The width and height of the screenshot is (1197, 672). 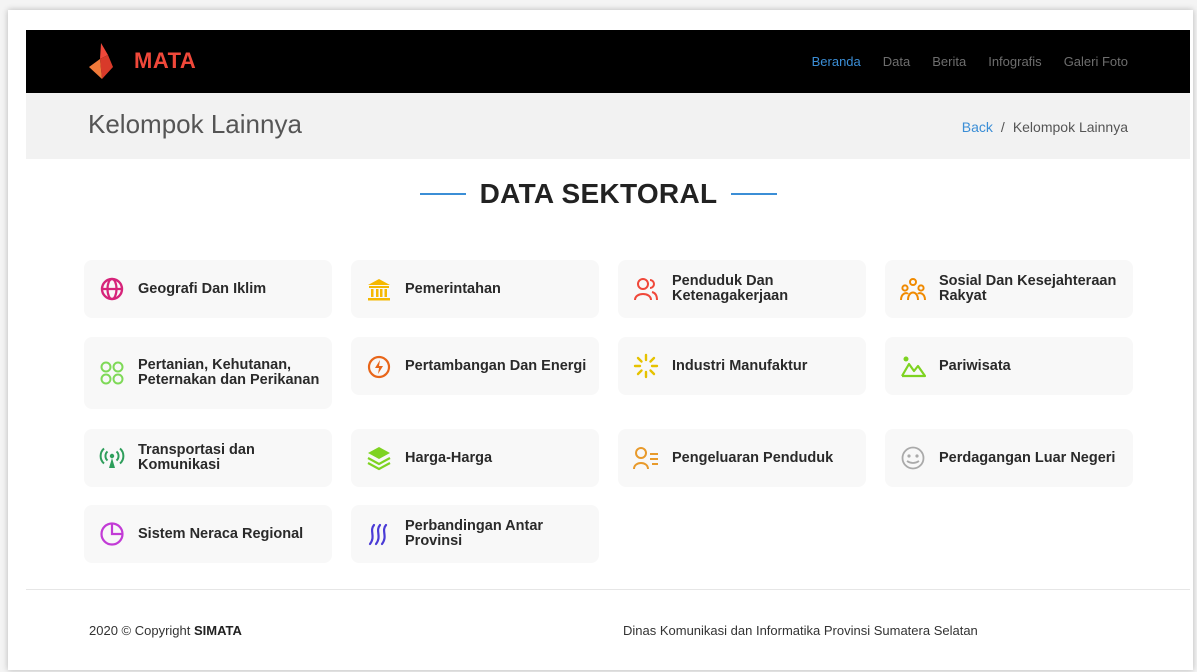 What do you see at coordinates (379, 458) in the screenshot?
I see `layers-icon` at bounding box center [379, 458].